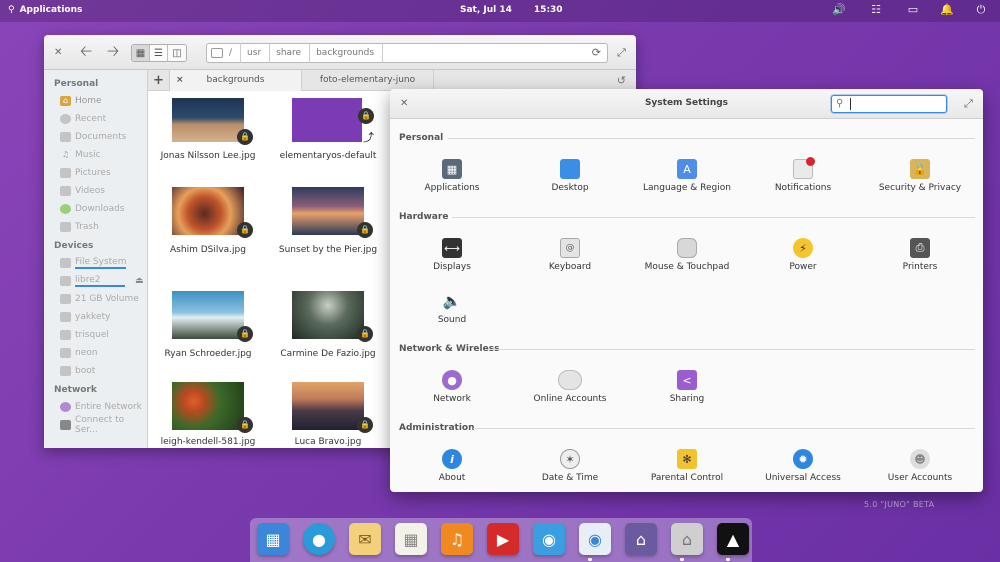  What do you see at coordinates (95, 407) in the screenshot?
I see `sidebar-item-entire-network: Entire Network` at bounding box center [95, 407].